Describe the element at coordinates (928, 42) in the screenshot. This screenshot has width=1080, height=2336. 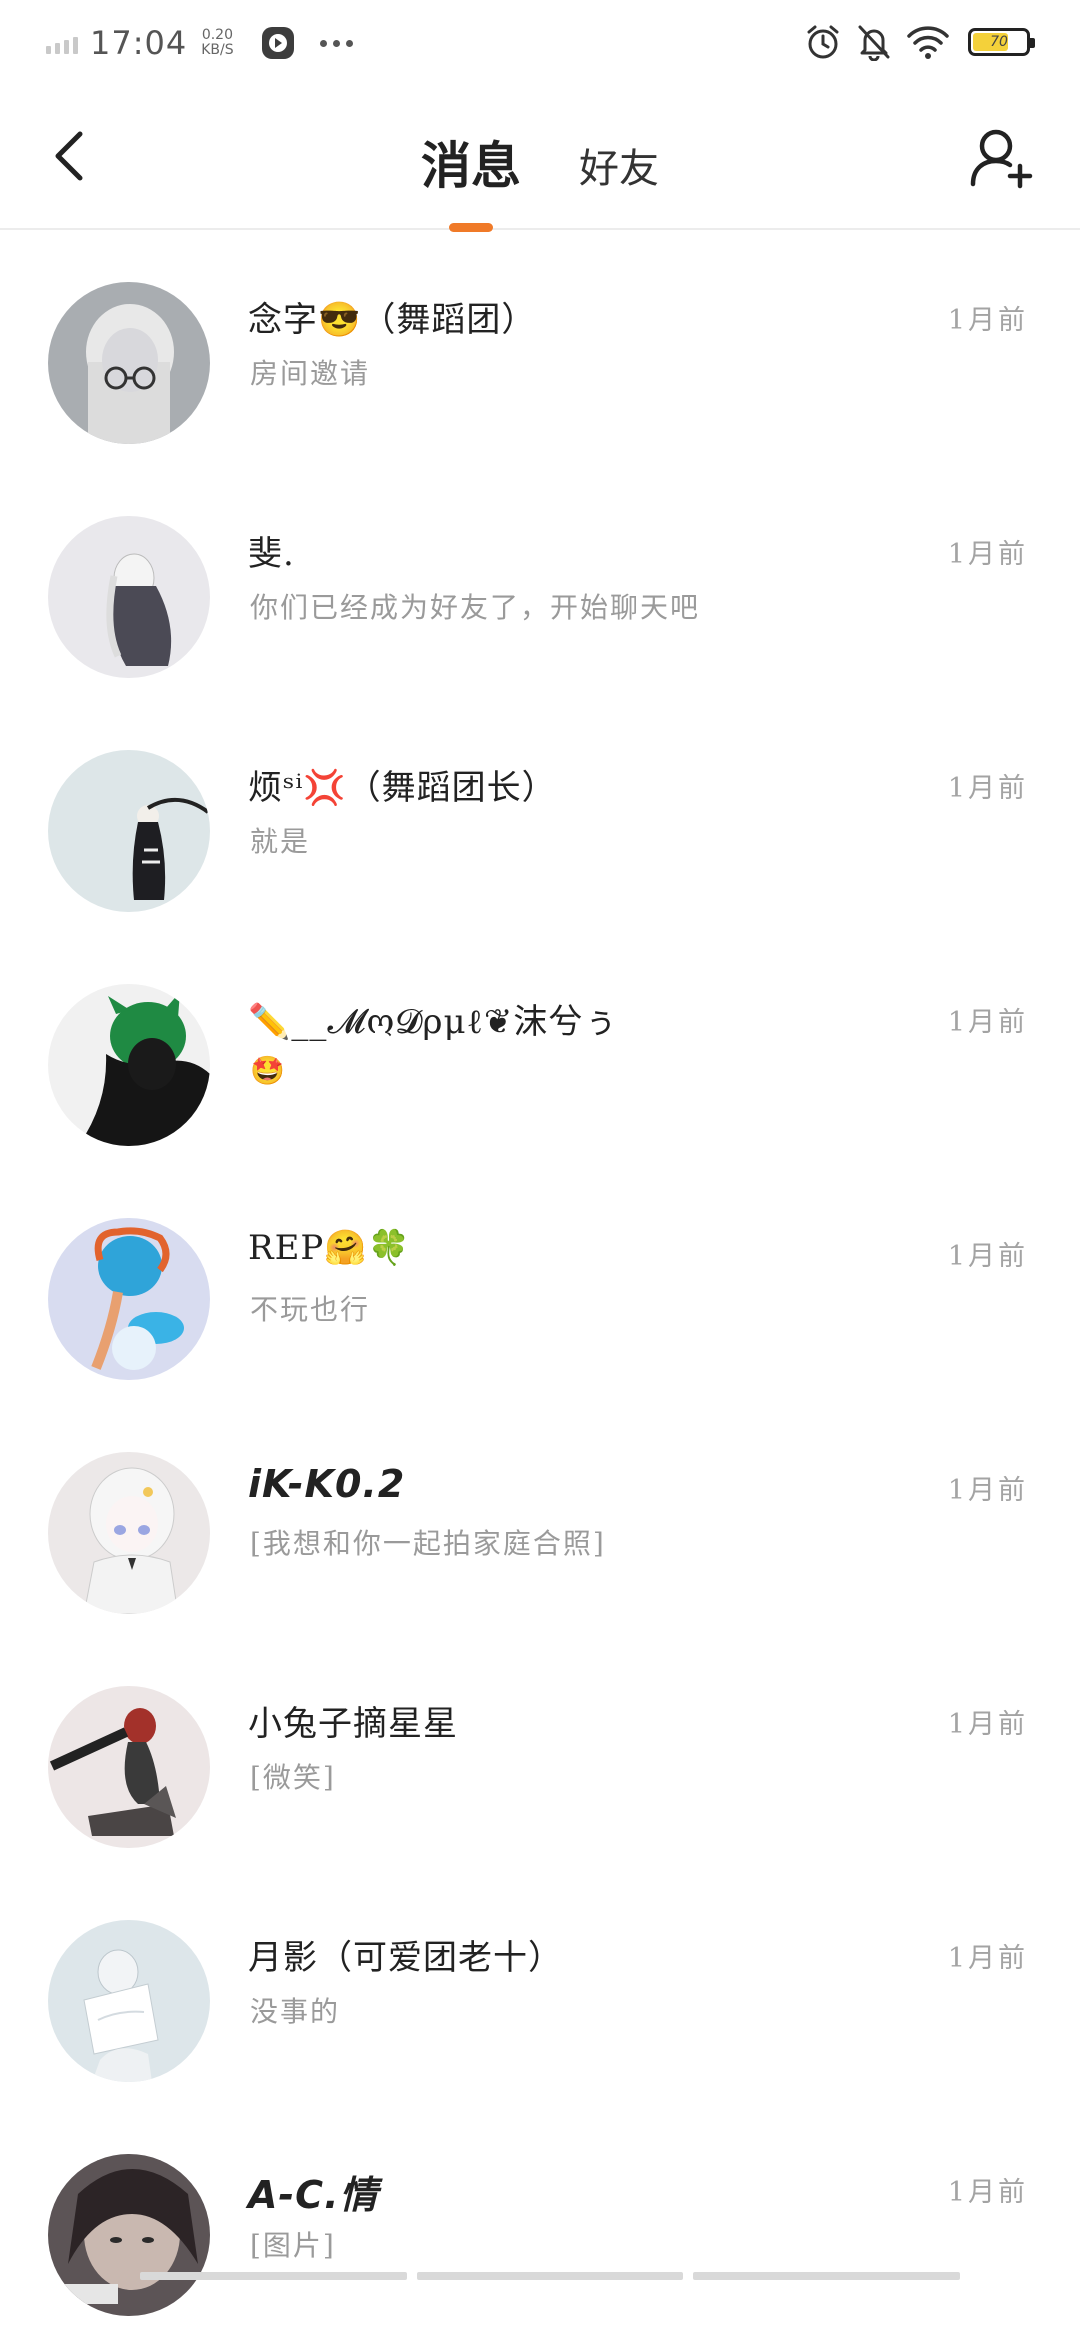
I see `wifi-icon` at that location.